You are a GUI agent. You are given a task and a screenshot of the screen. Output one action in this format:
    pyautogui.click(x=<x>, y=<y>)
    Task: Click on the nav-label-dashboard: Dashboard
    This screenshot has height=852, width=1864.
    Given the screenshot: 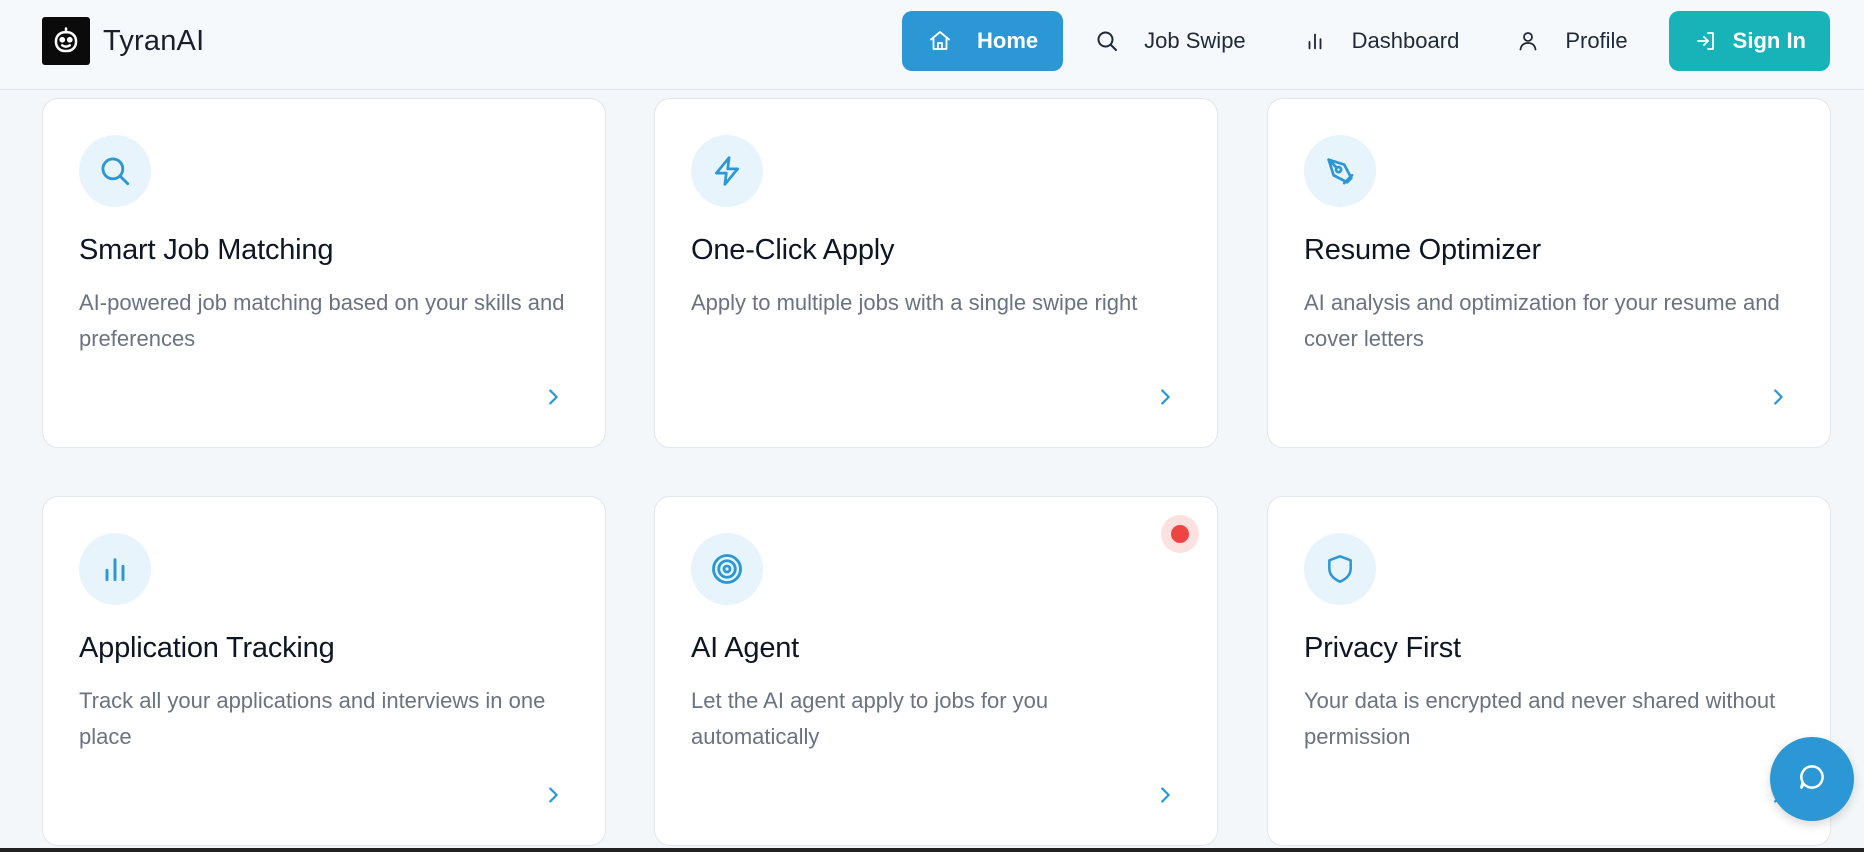 What is the action you would take?
    pyautogui.click(x=1405, y=40)
    